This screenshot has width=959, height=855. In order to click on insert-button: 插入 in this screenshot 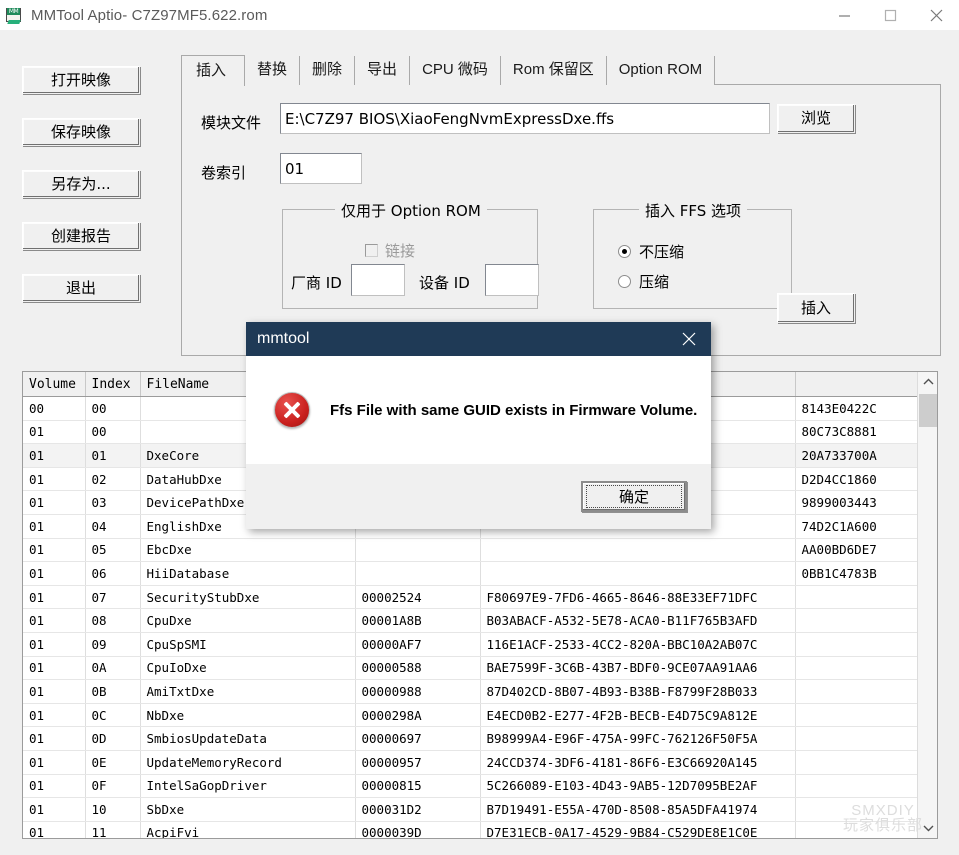, I will do `click(816, 308)`.